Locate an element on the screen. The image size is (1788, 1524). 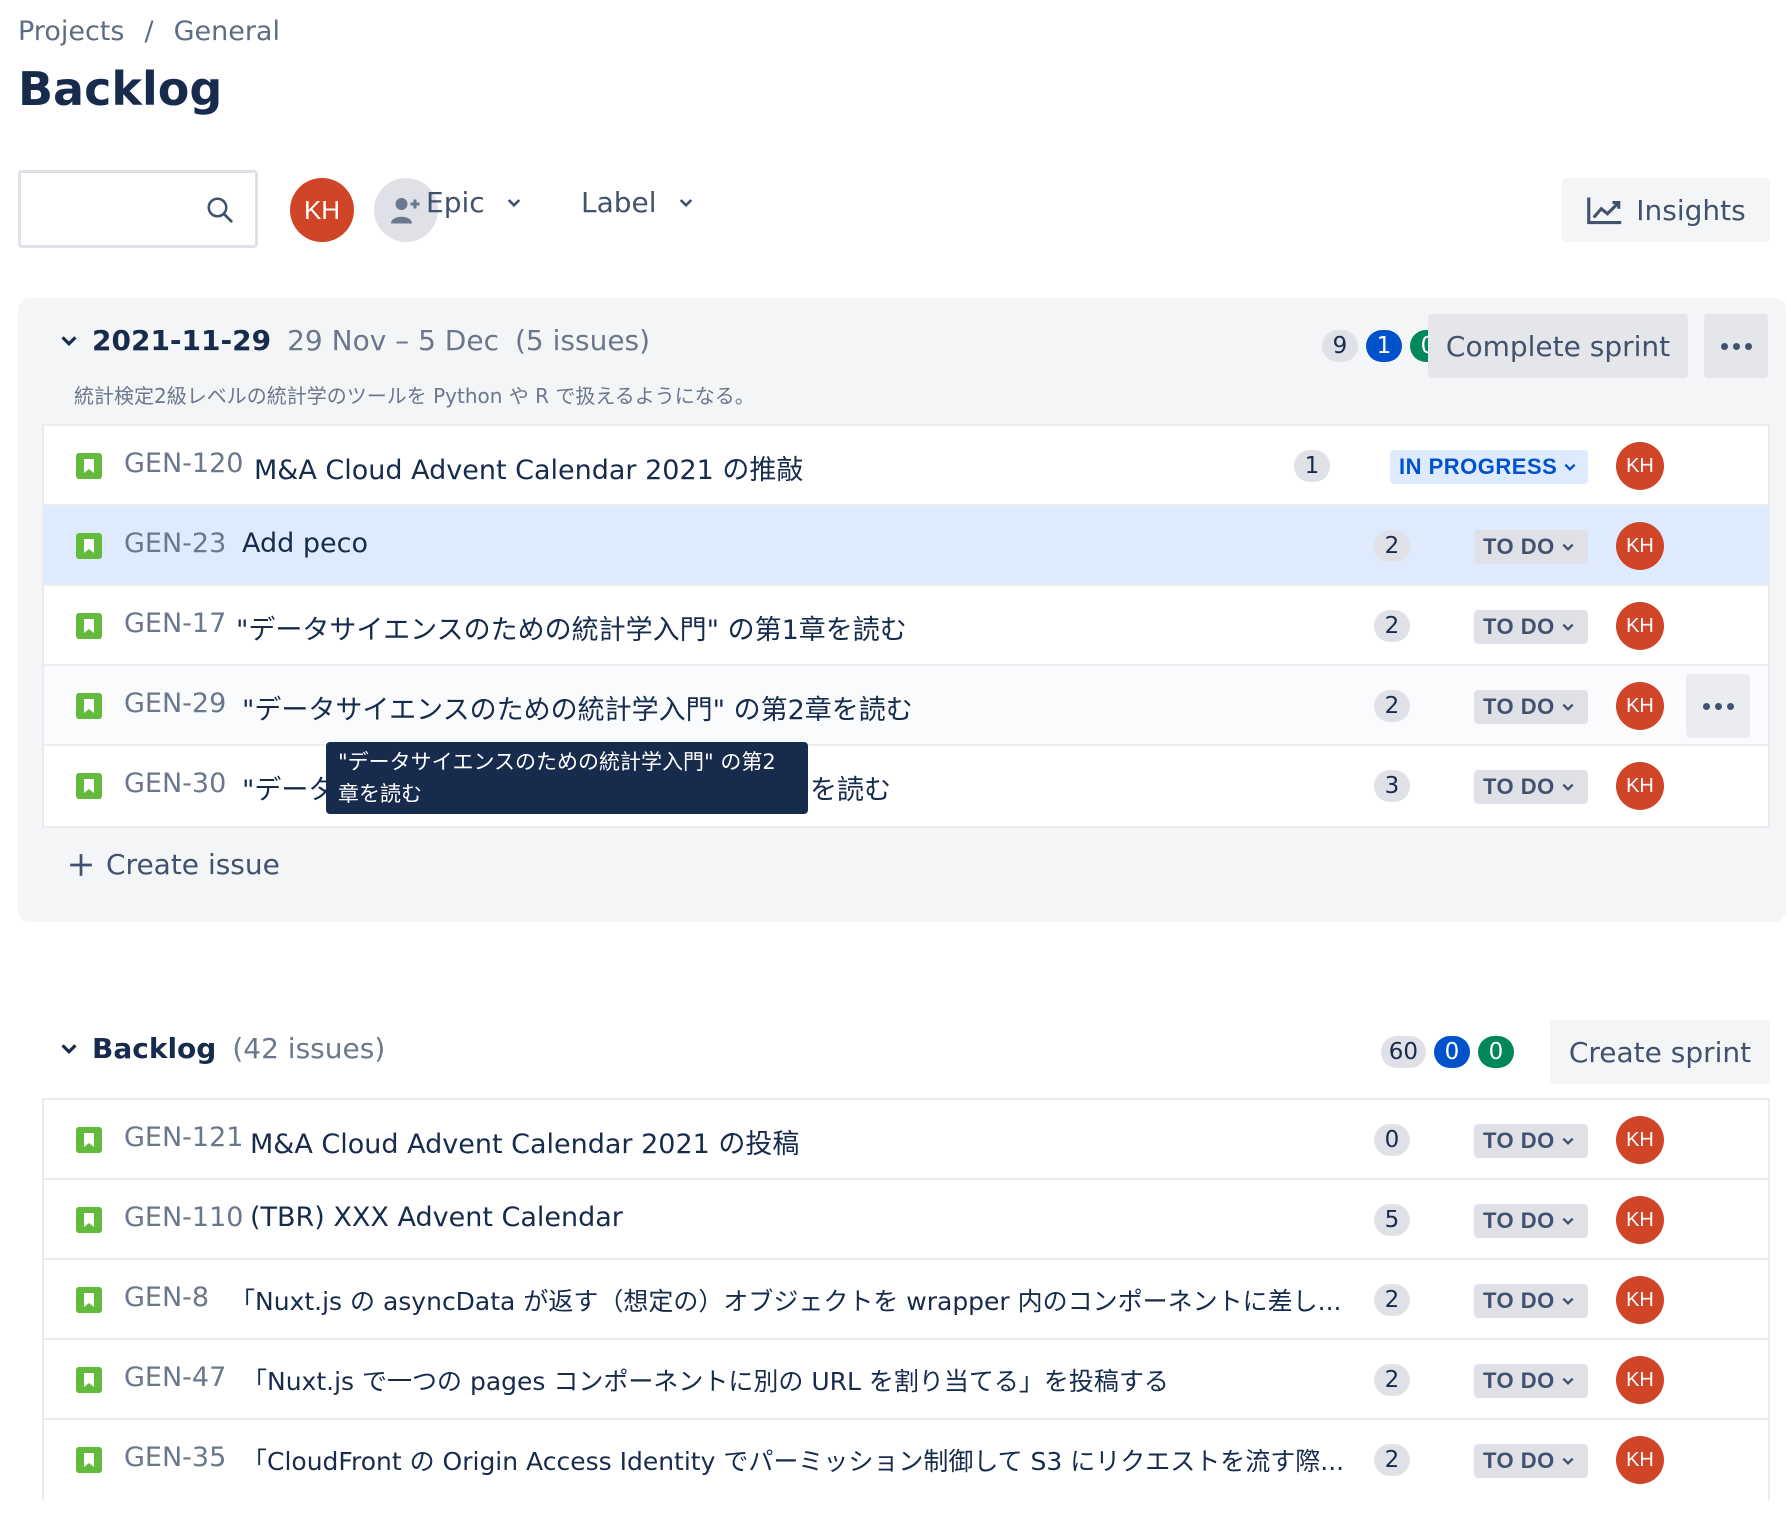
create-sprint-button: Create sprint is located at coordinates (1660, 1052).